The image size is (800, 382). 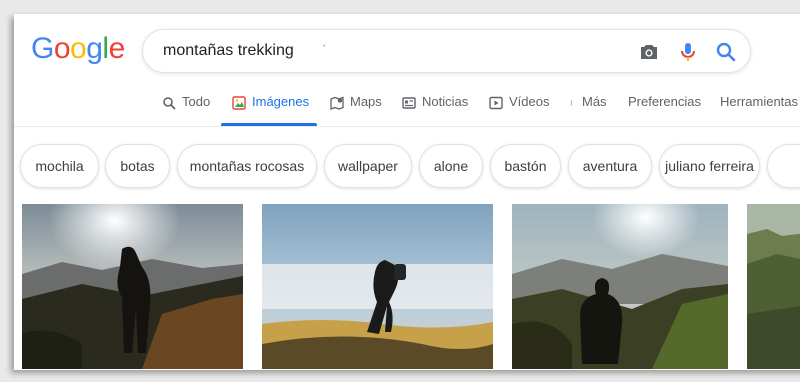 I want to click on tab-label: Más, so click(x=594, y=101).